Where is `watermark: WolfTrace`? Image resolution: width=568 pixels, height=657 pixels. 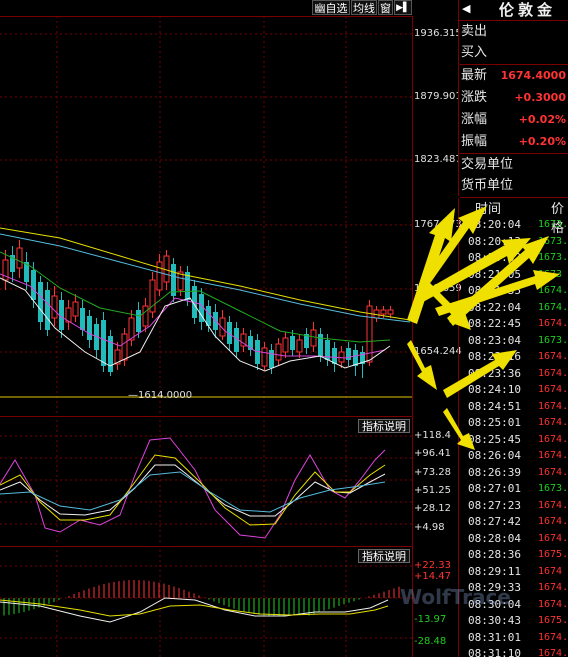
watermark: WolfTrace is located at coordinates (455, 597).